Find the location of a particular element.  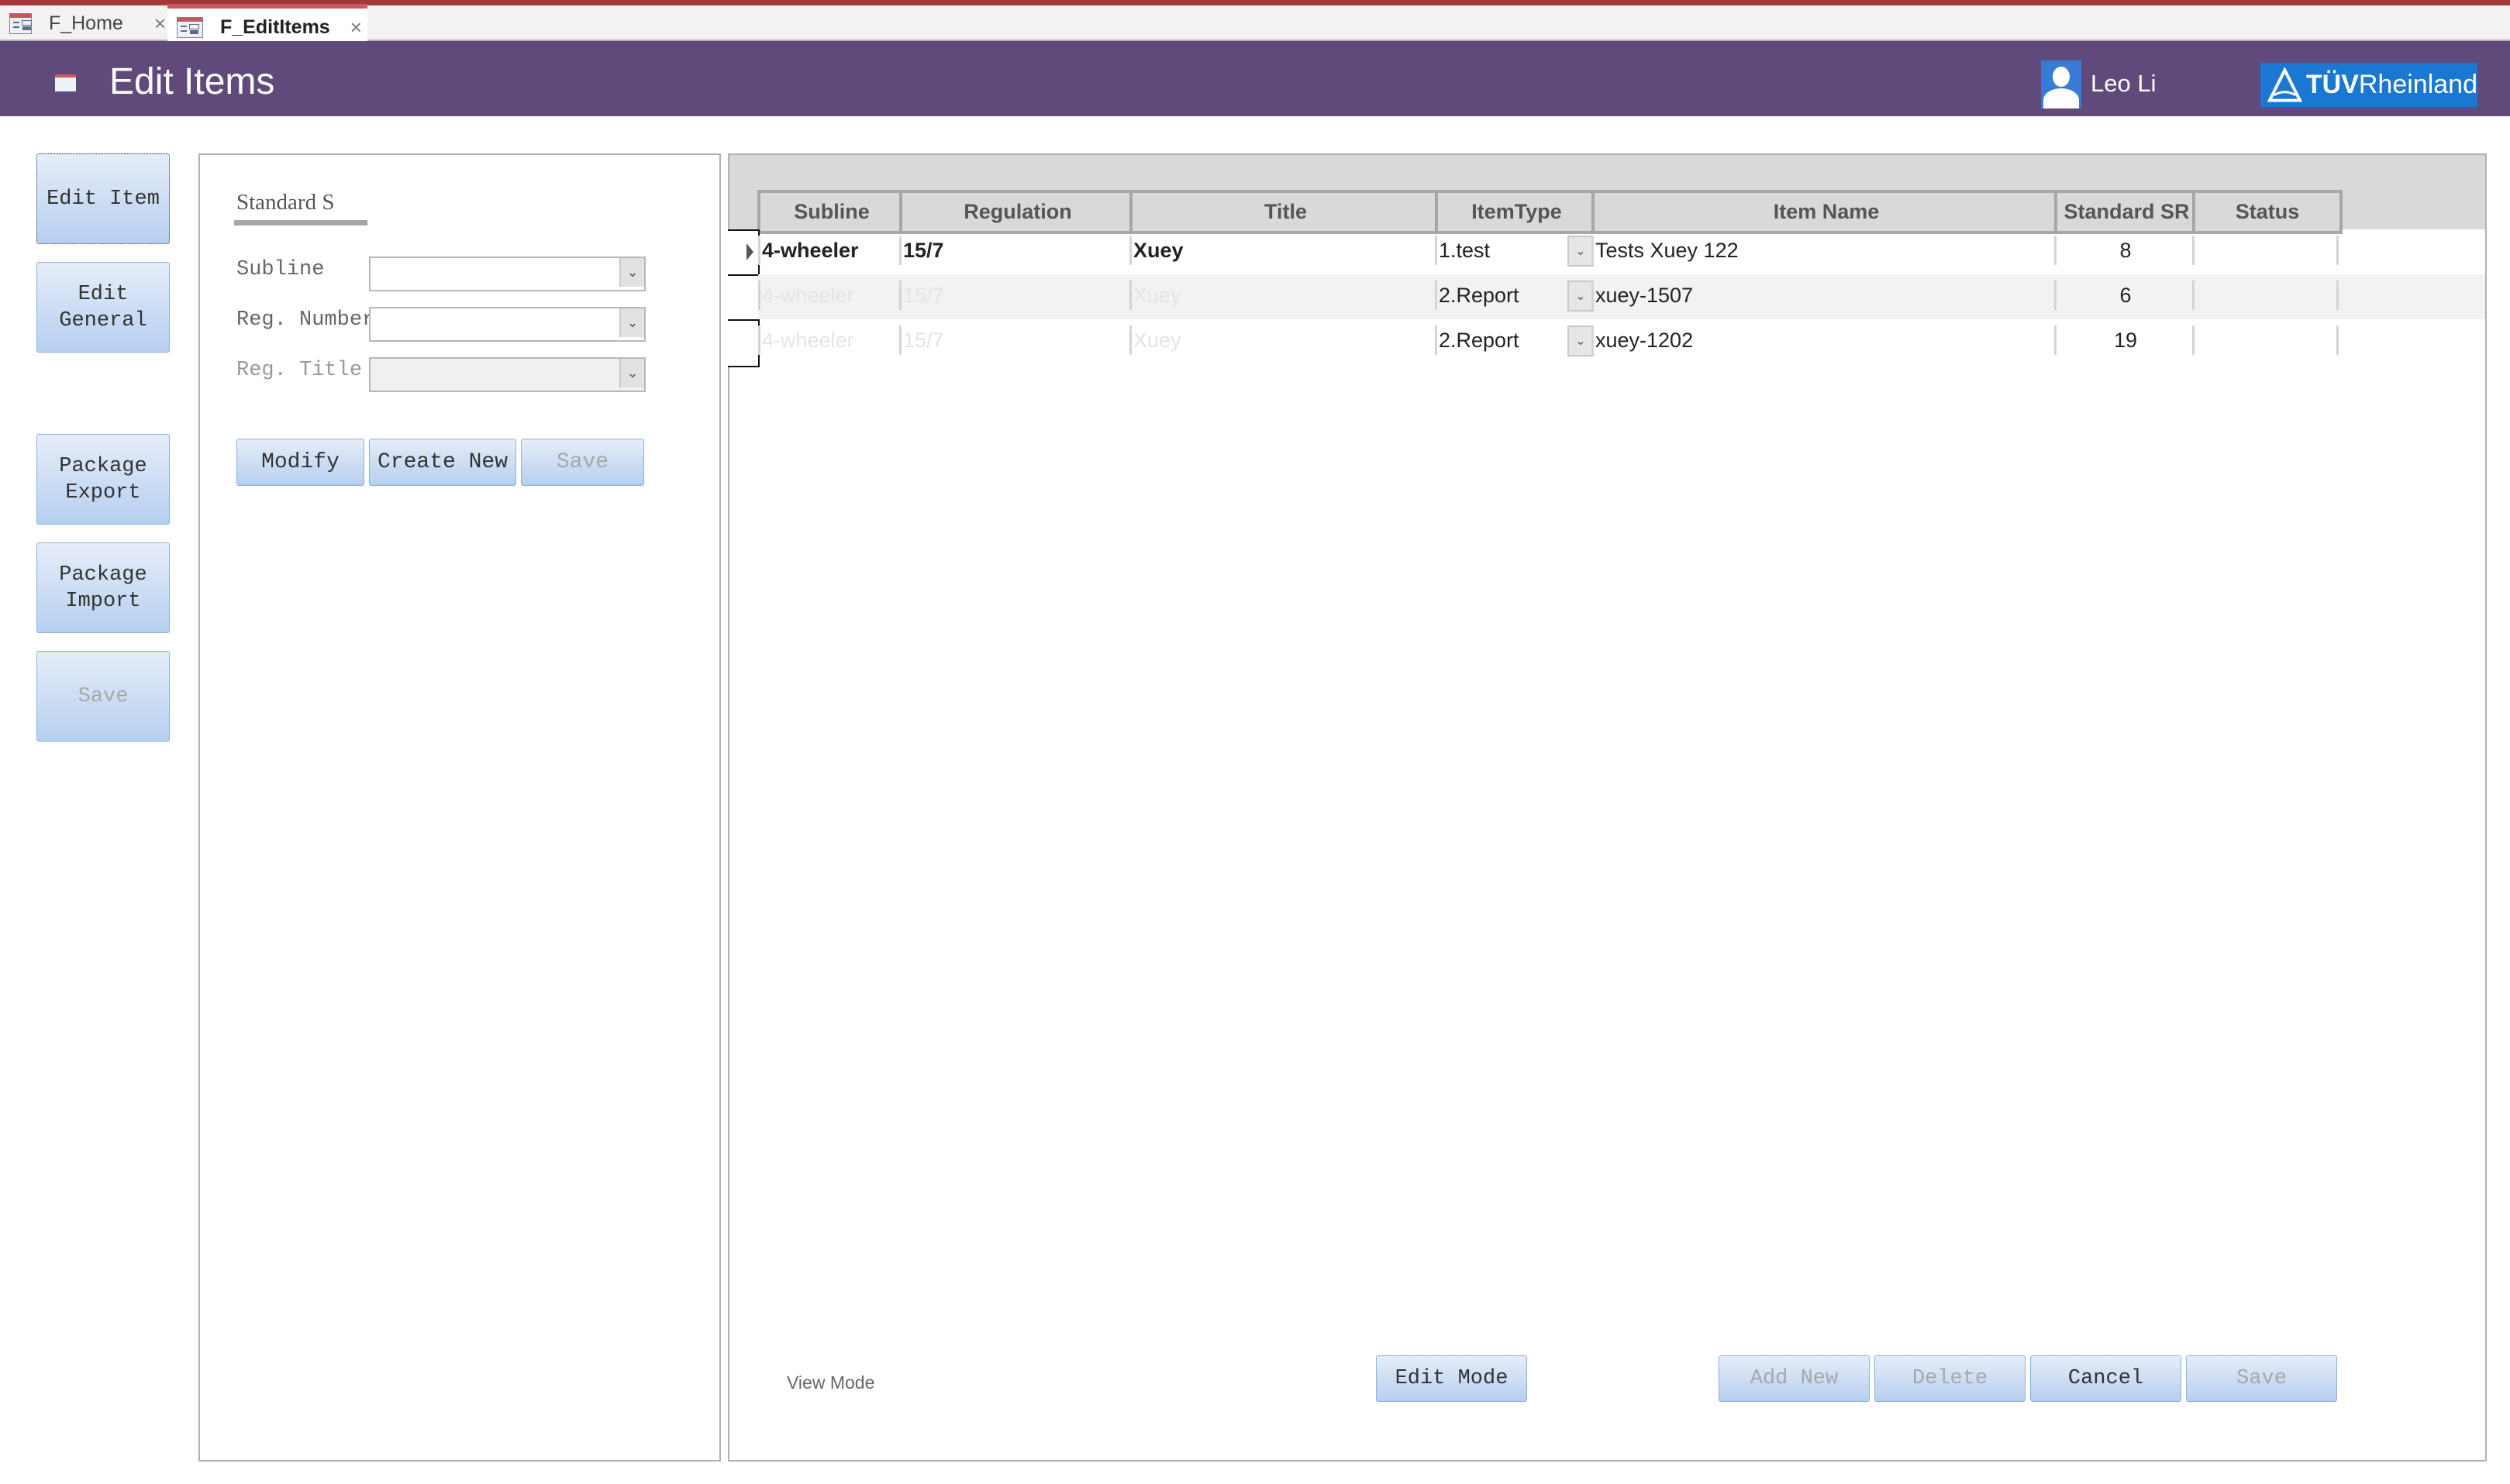

cell-item-name: xuey-1202 is located at coordinates (1824, 340).